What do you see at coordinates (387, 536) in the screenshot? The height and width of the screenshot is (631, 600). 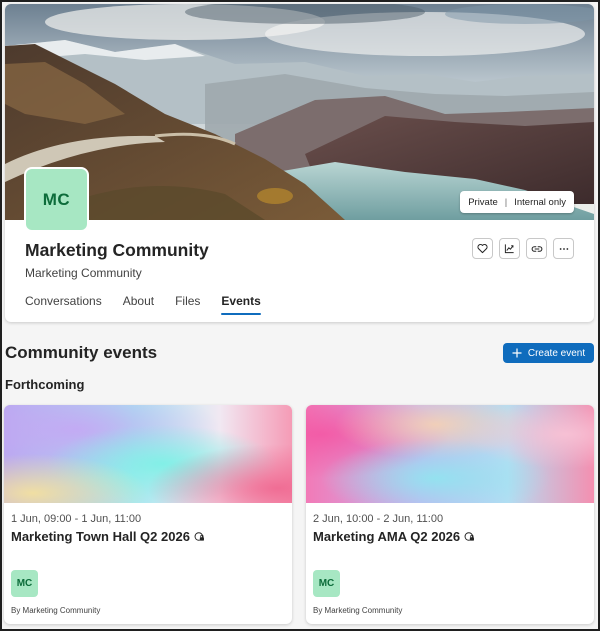 I see `event-title-text: Marketing AMA Q2 2026` at bounding box center [387, 536].